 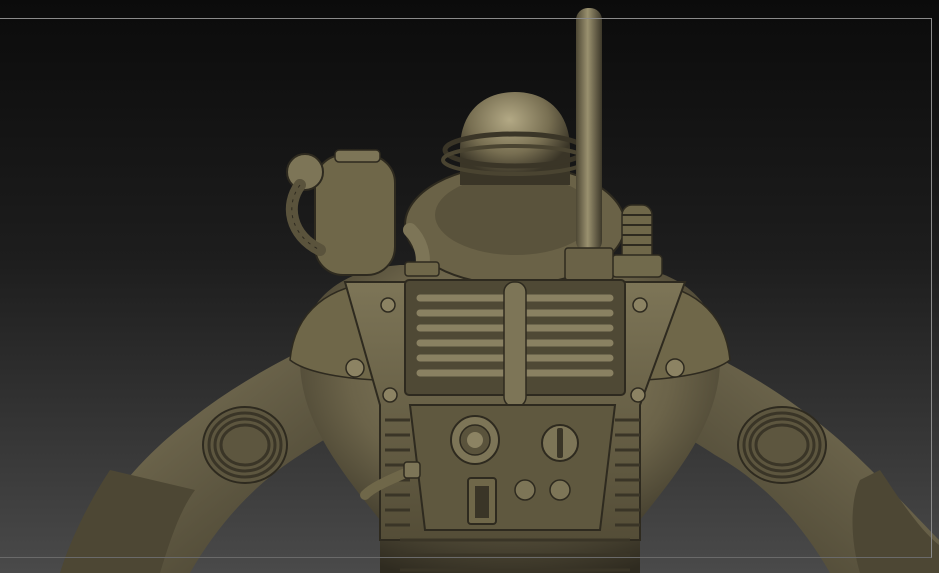 What do you see at coordinates (560, 490) in the screenshot?
I see `button-right` at bounding box center [560, 490].